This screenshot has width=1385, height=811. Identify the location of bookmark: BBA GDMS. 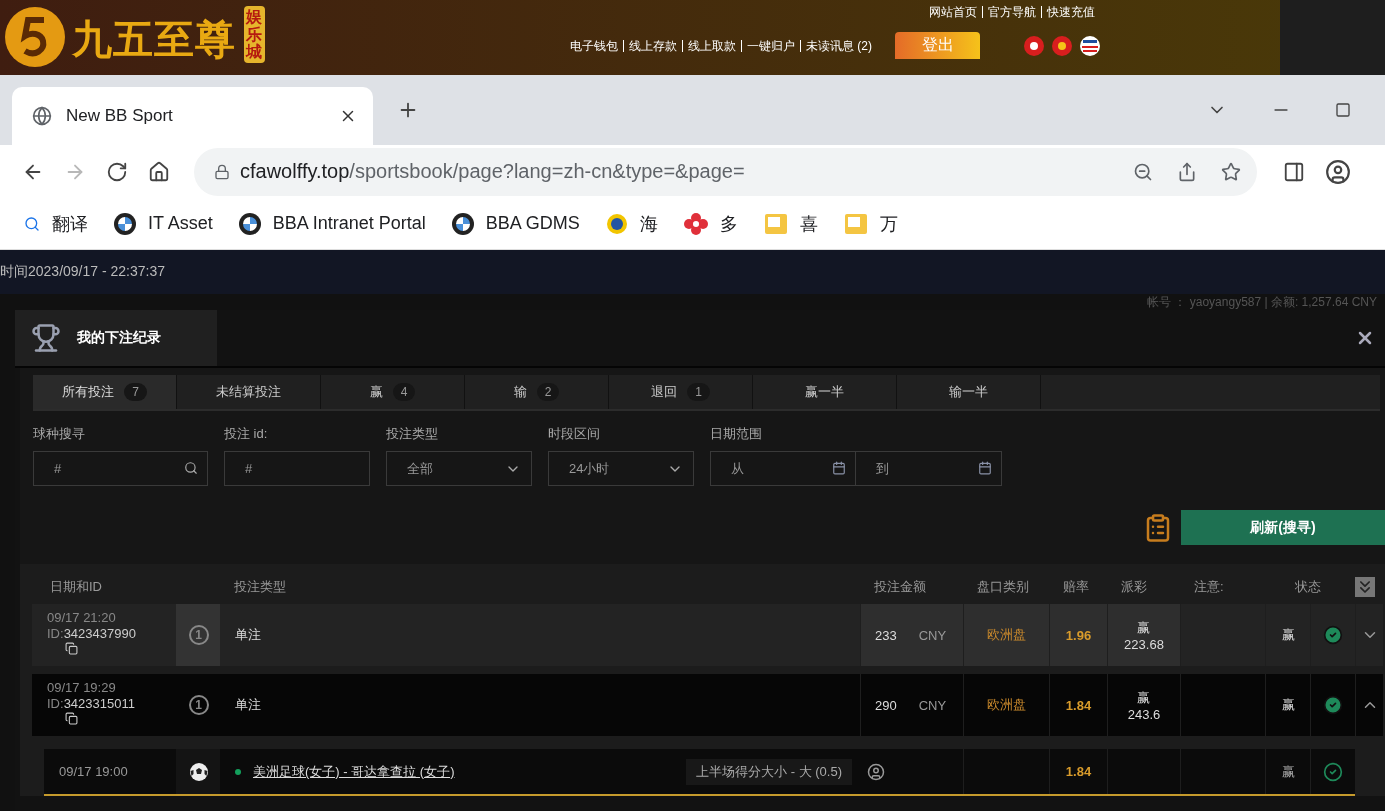
(515, 223).